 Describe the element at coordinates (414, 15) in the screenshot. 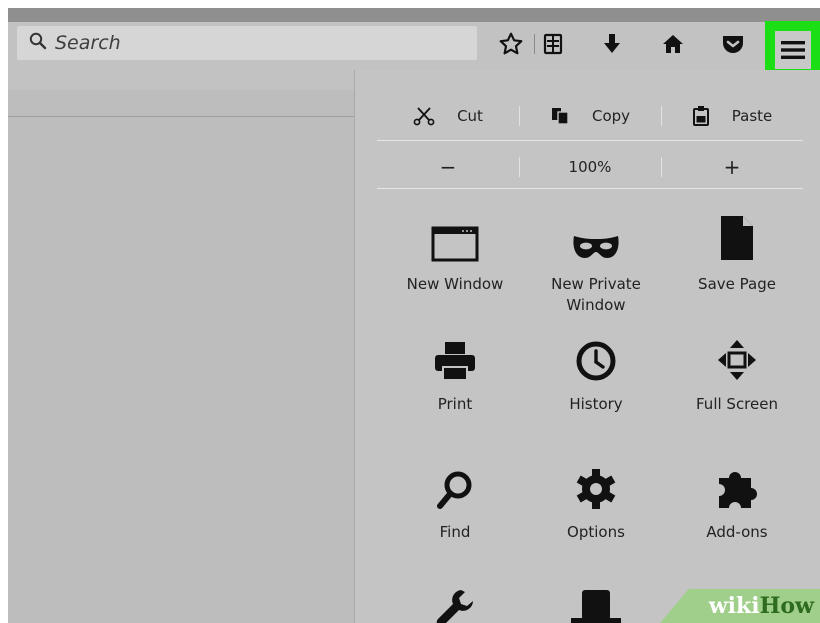

I see `title-bar` at that location.